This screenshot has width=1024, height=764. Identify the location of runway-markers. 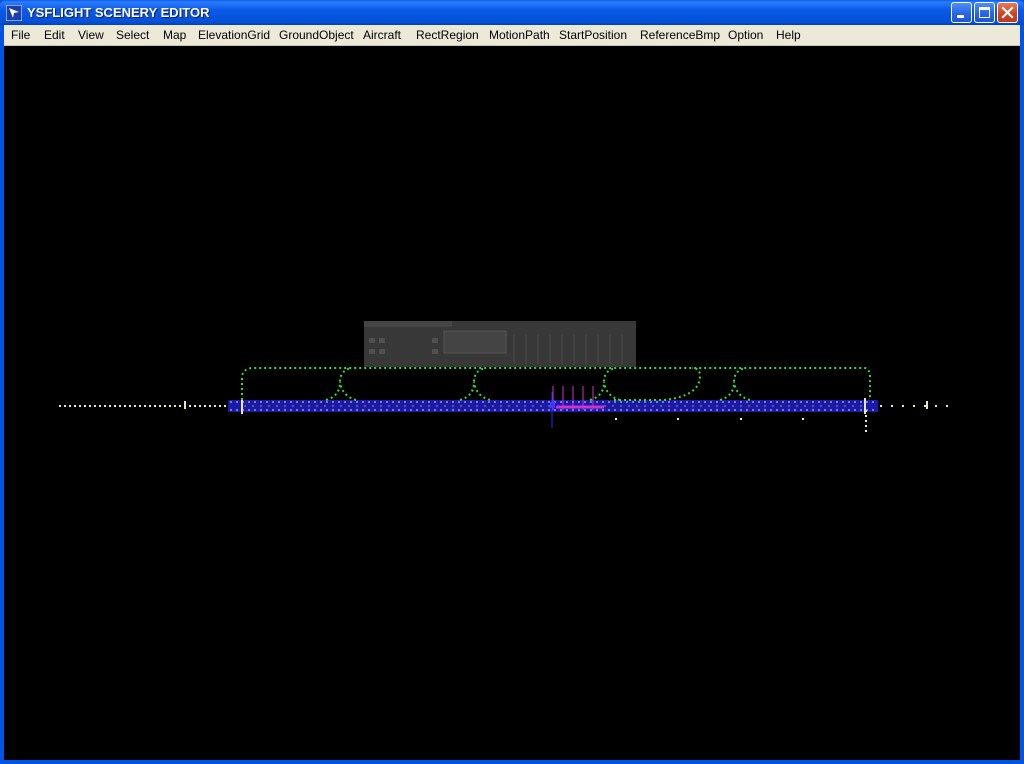
(709, 419).